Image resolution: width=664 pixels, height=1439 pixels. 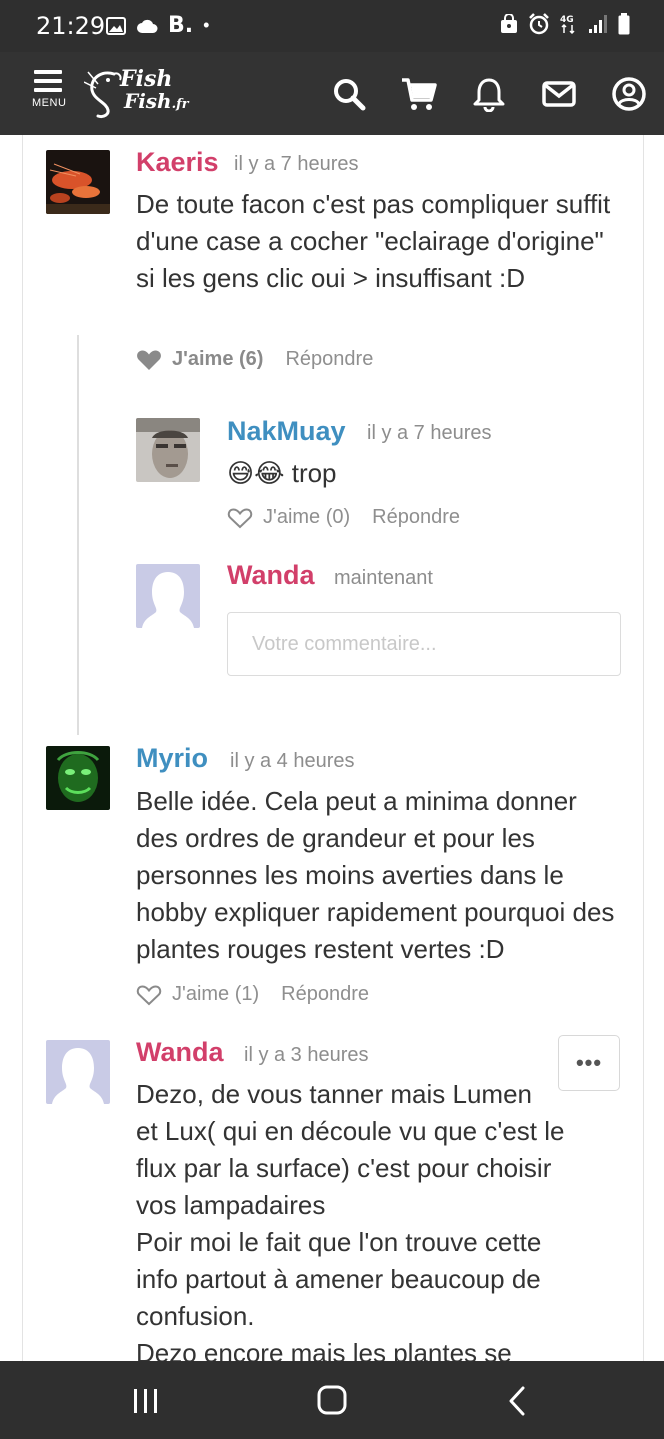 What do you see at coordinates (350, 1131) in the screenshot?
I see `comment-line: et Lux( qui en découle vu que c'est le` at bounding box center [350, 1131].